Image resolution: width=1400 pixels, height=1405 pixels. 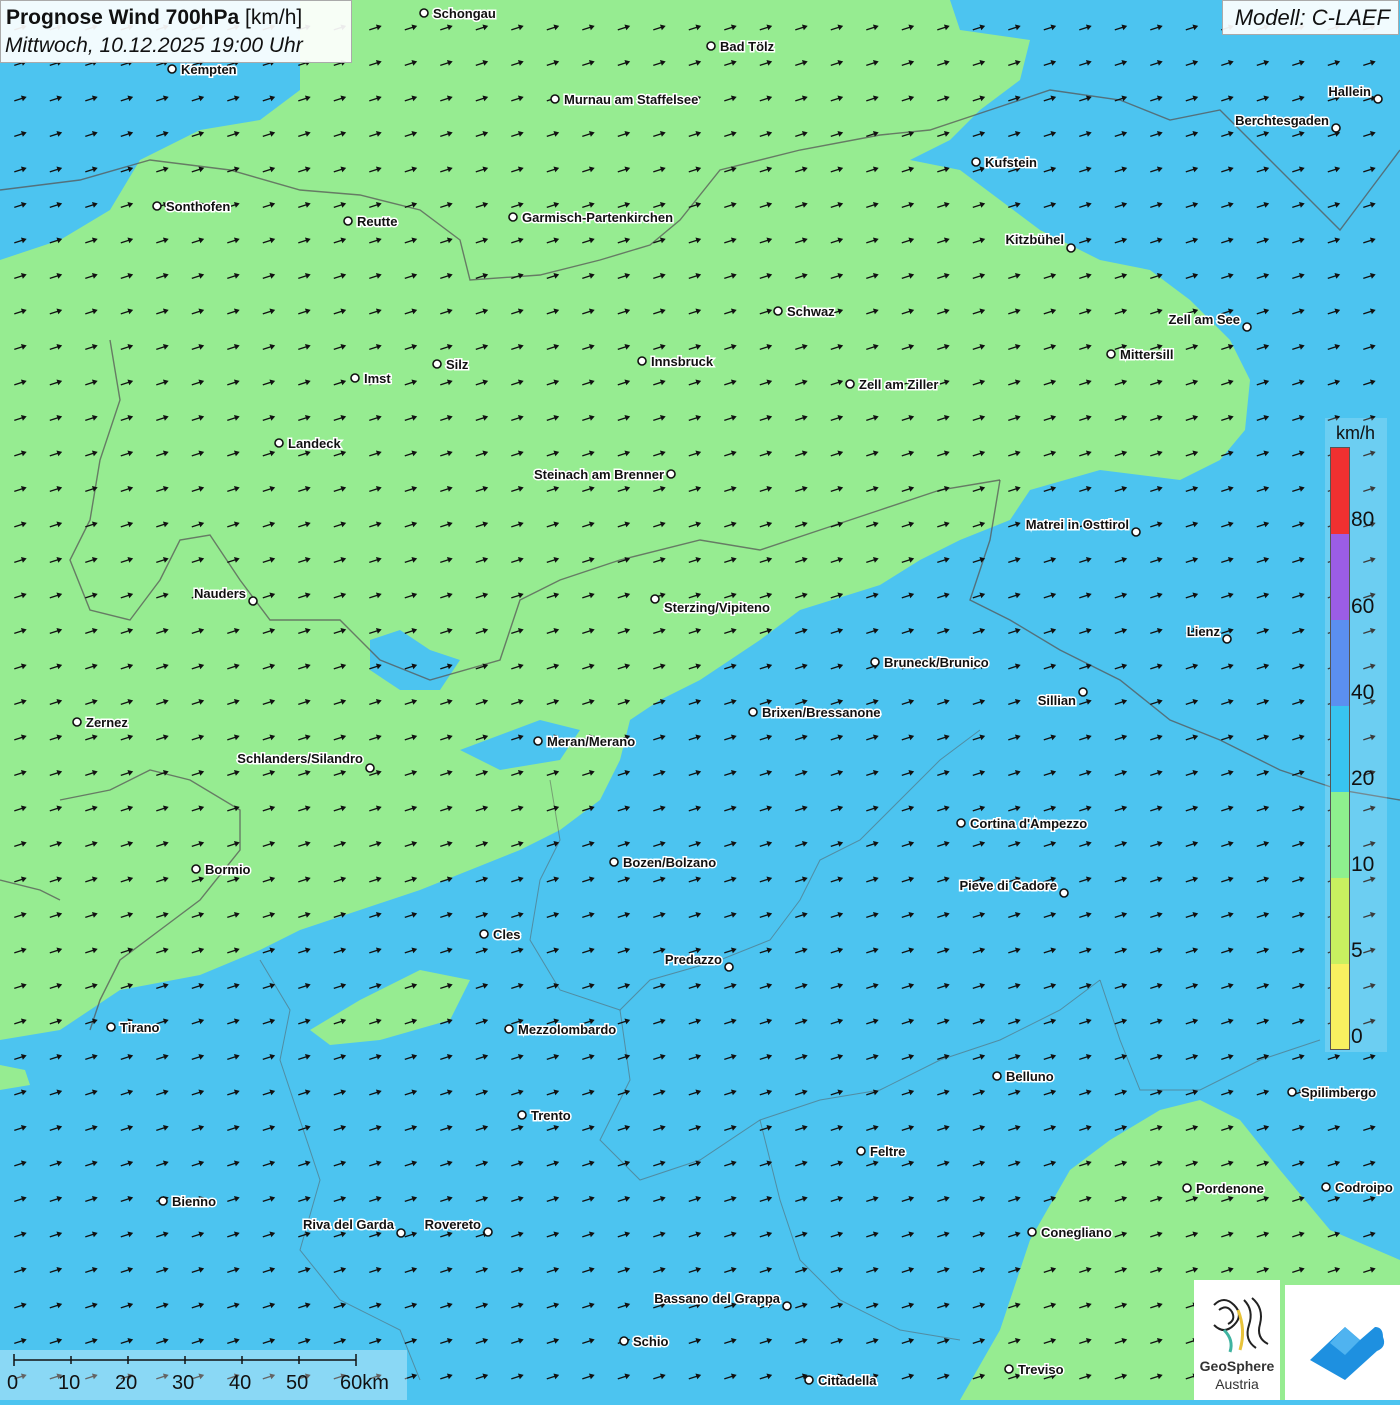 I want to click on city-label: Bienno, so click(x=194, y=1201).